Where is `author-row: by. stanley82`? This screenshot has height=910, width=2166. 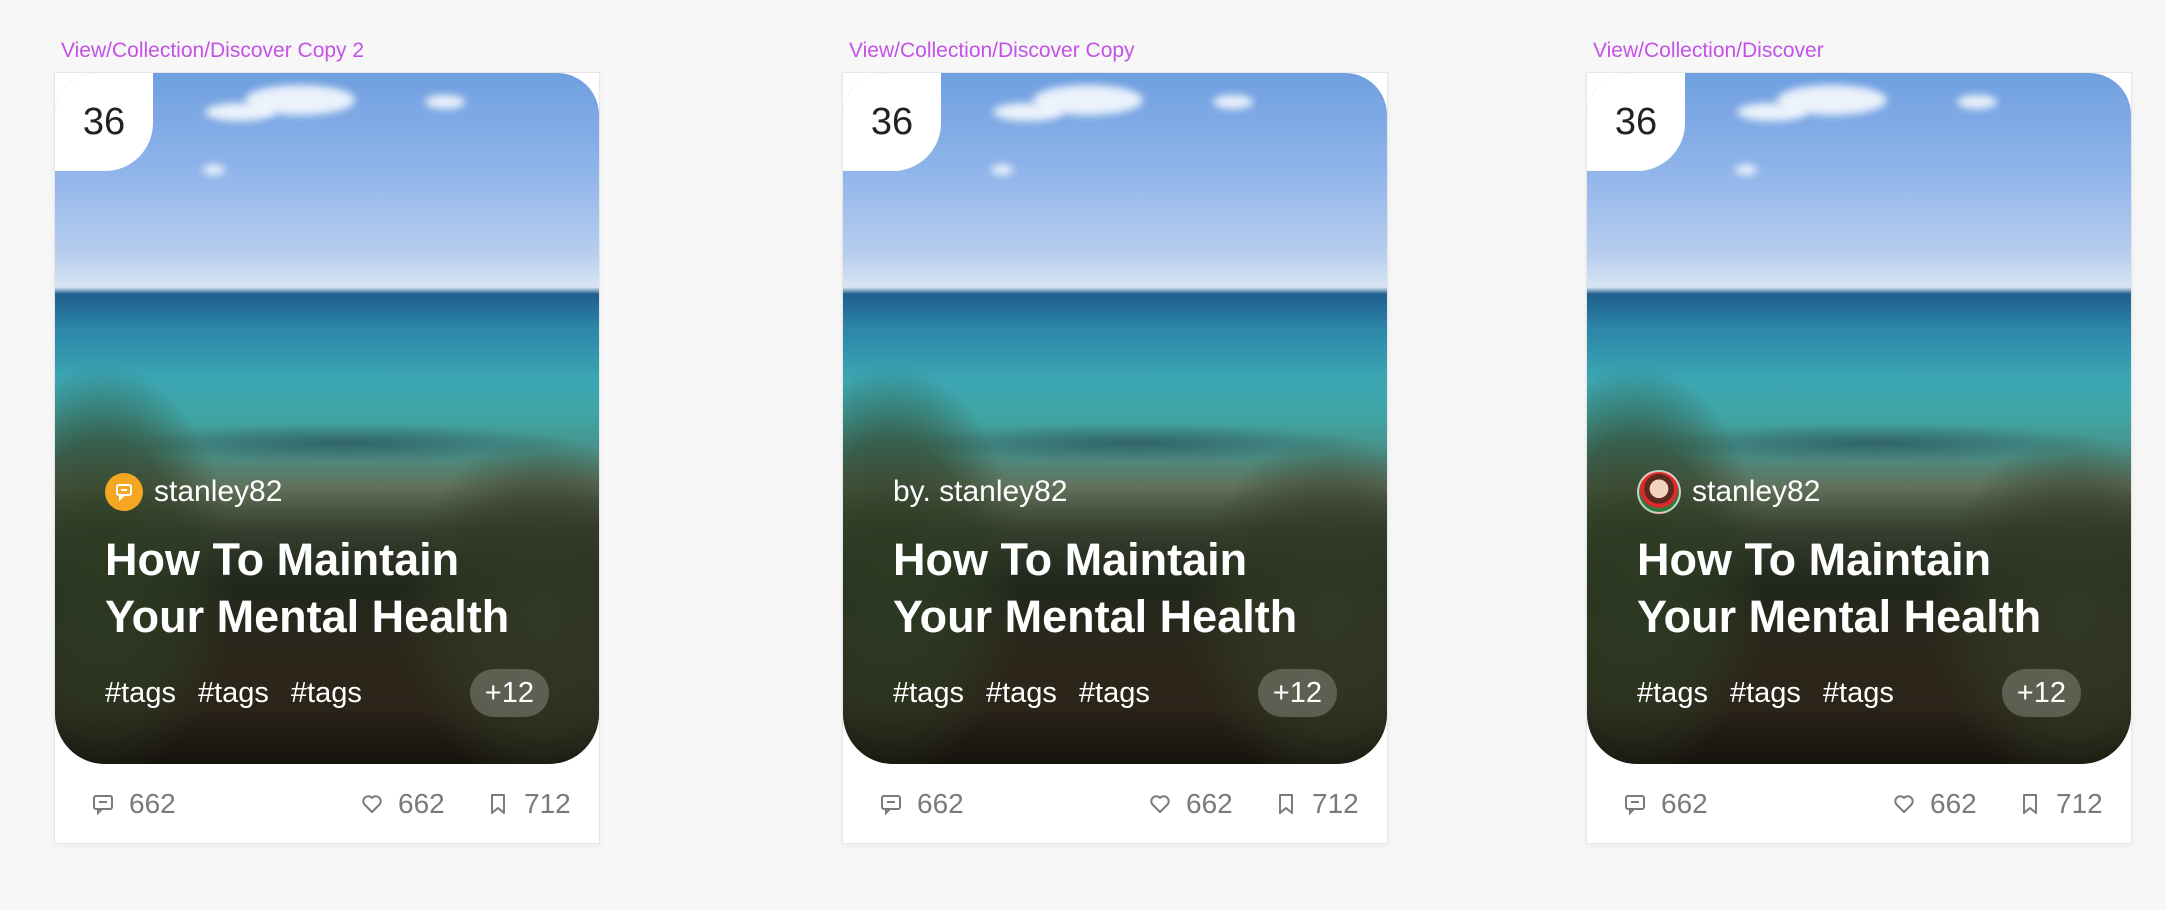
author-row: by. stanley82 is located at coordinates (980, 492).